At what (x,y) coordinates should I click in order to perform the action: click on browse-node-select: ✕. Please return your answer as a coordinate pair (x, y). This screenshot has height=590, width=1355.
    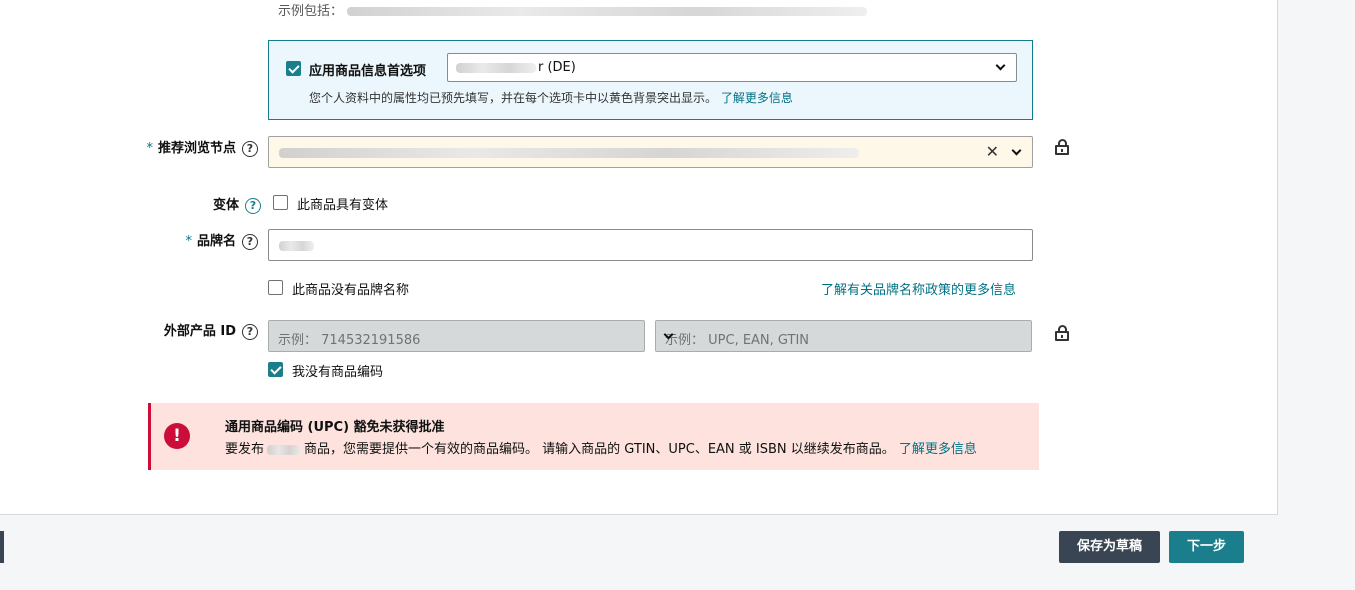
    Looking at the image, I should click on (650, 152).